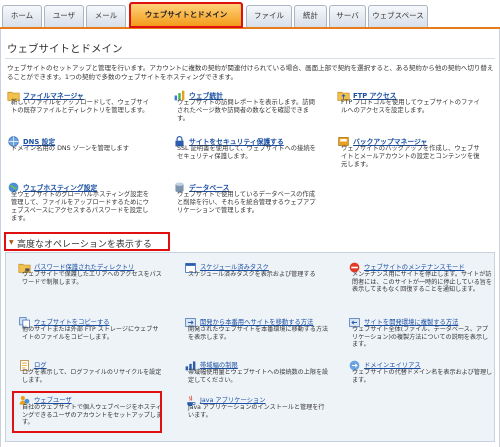 The height and width of the screenshot is (447, 500). What do you see at coordinates (64, 16) in the screenshot?
I see `tab-users: ユーザ` at bounding box center [64, 16].